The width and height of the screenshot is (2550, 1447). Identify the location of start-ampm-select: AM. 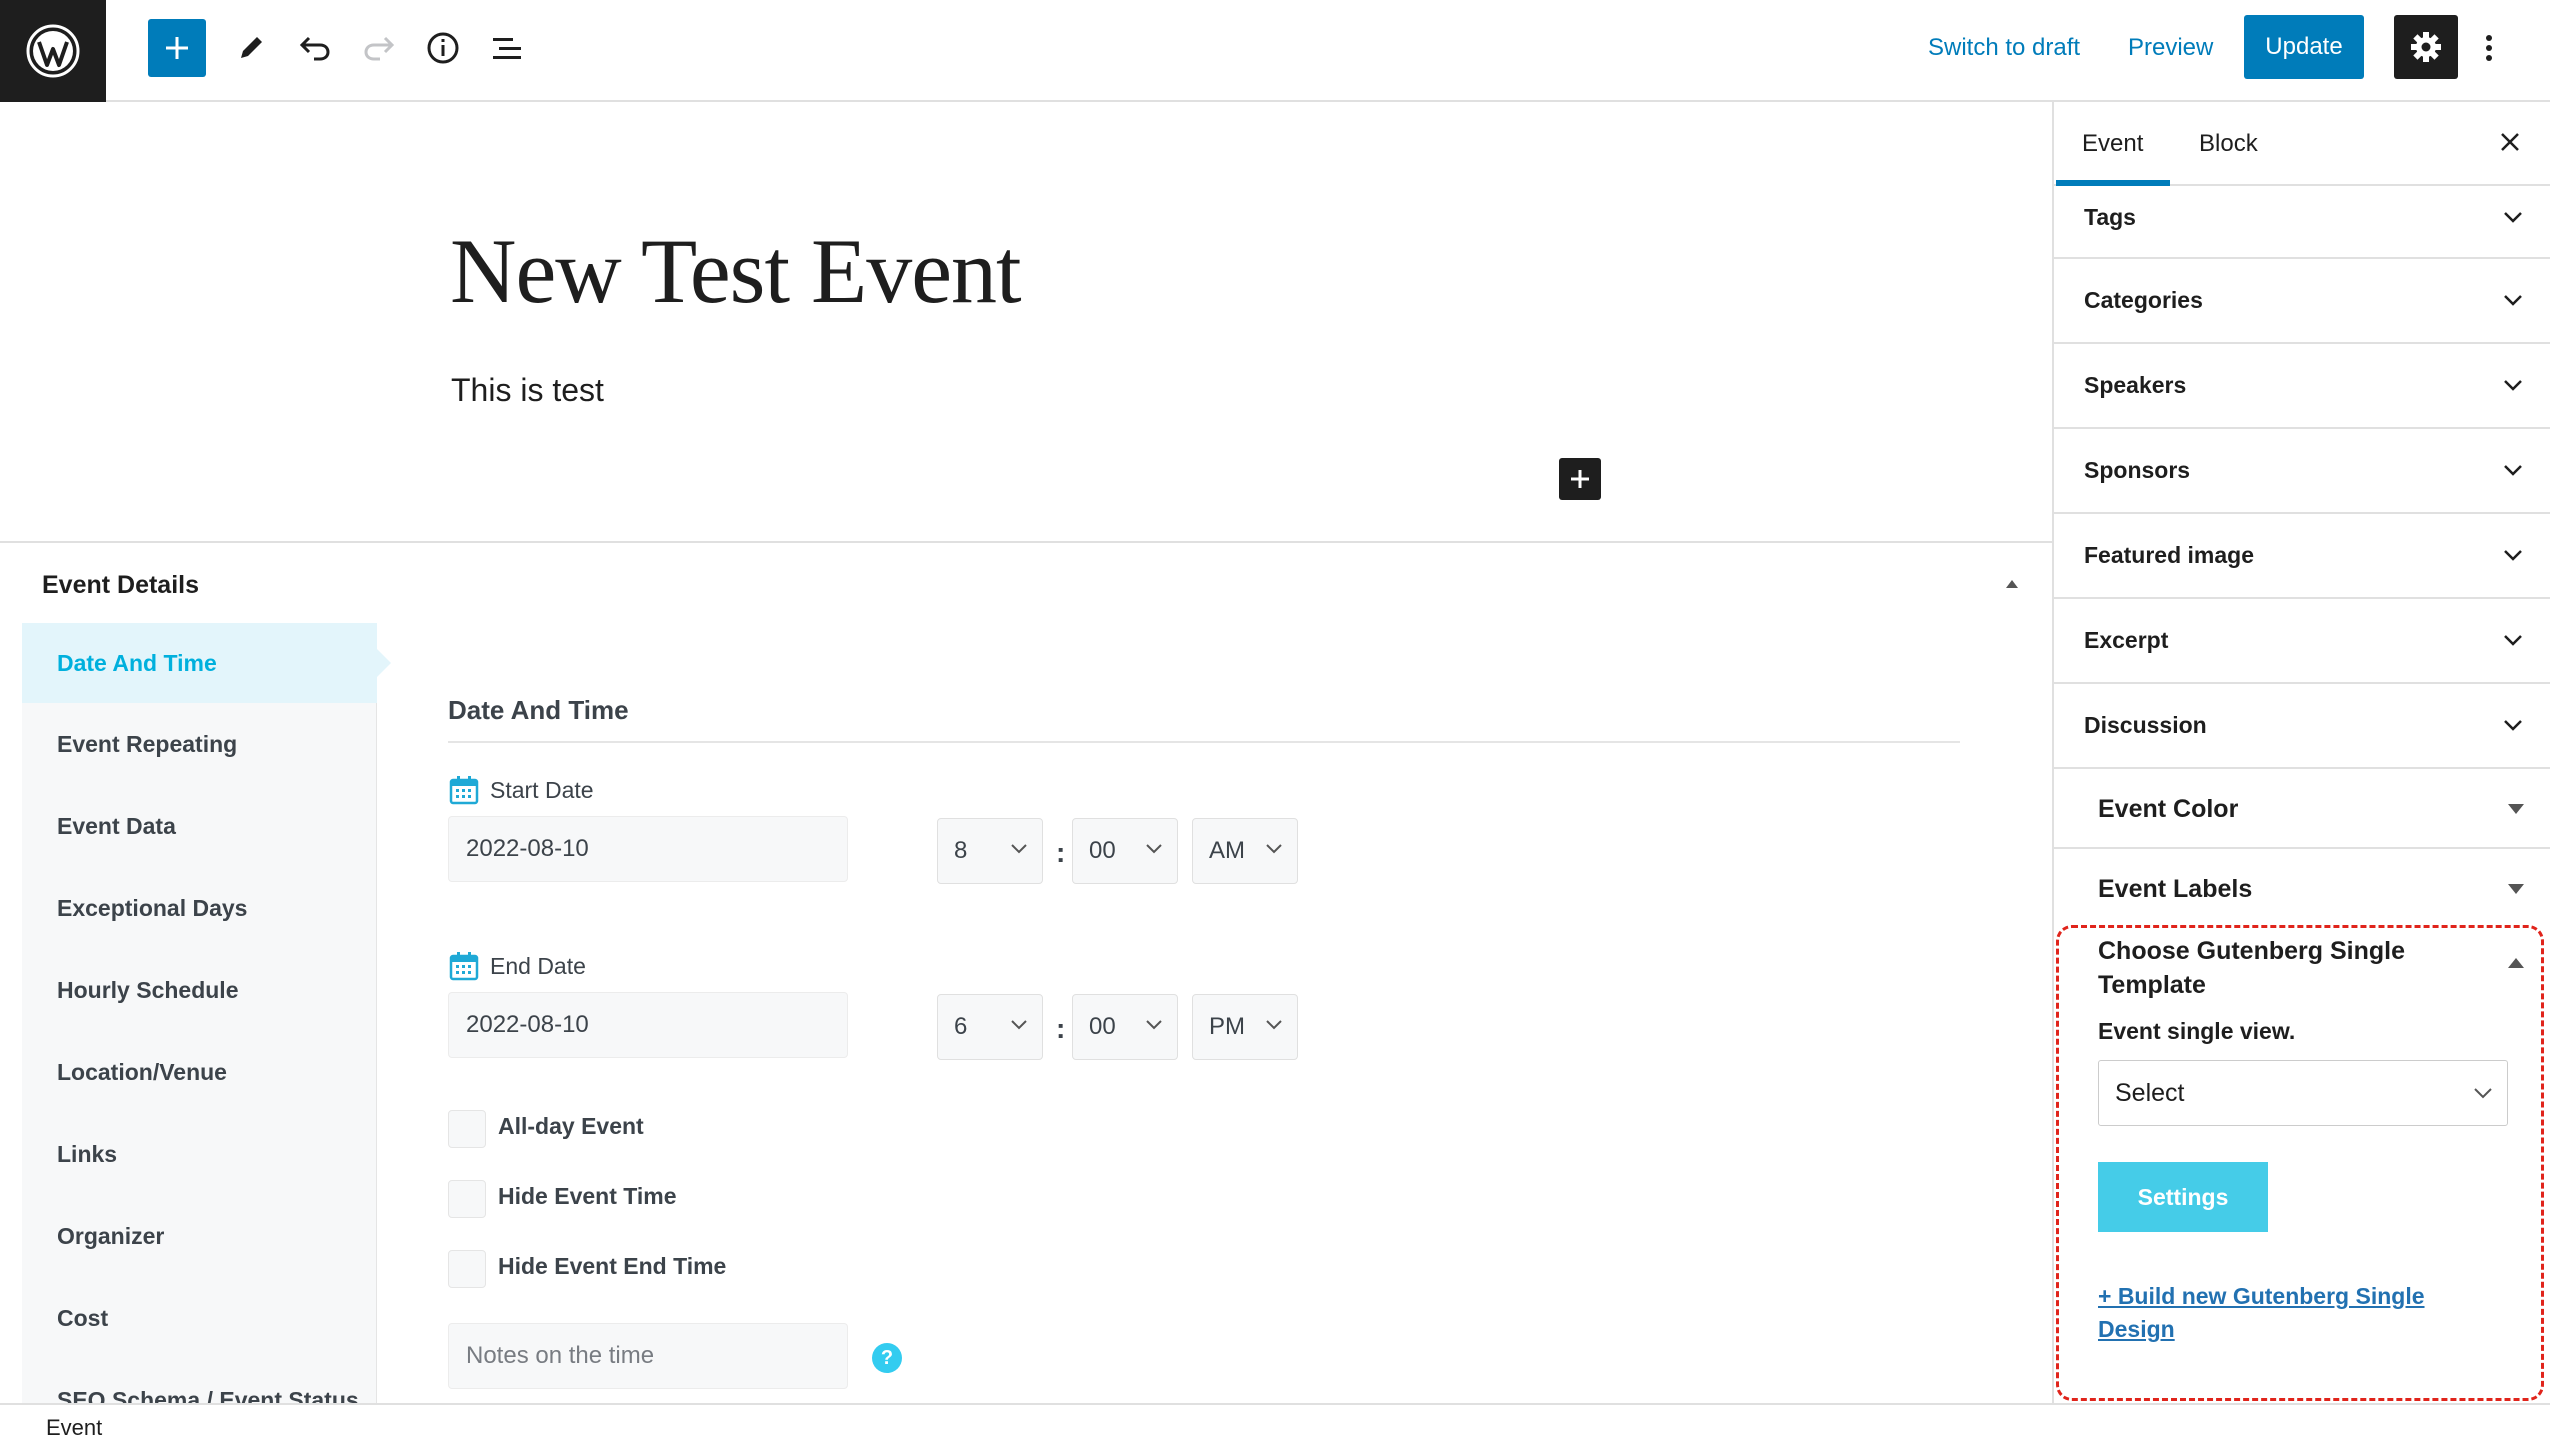
(1245, 851).